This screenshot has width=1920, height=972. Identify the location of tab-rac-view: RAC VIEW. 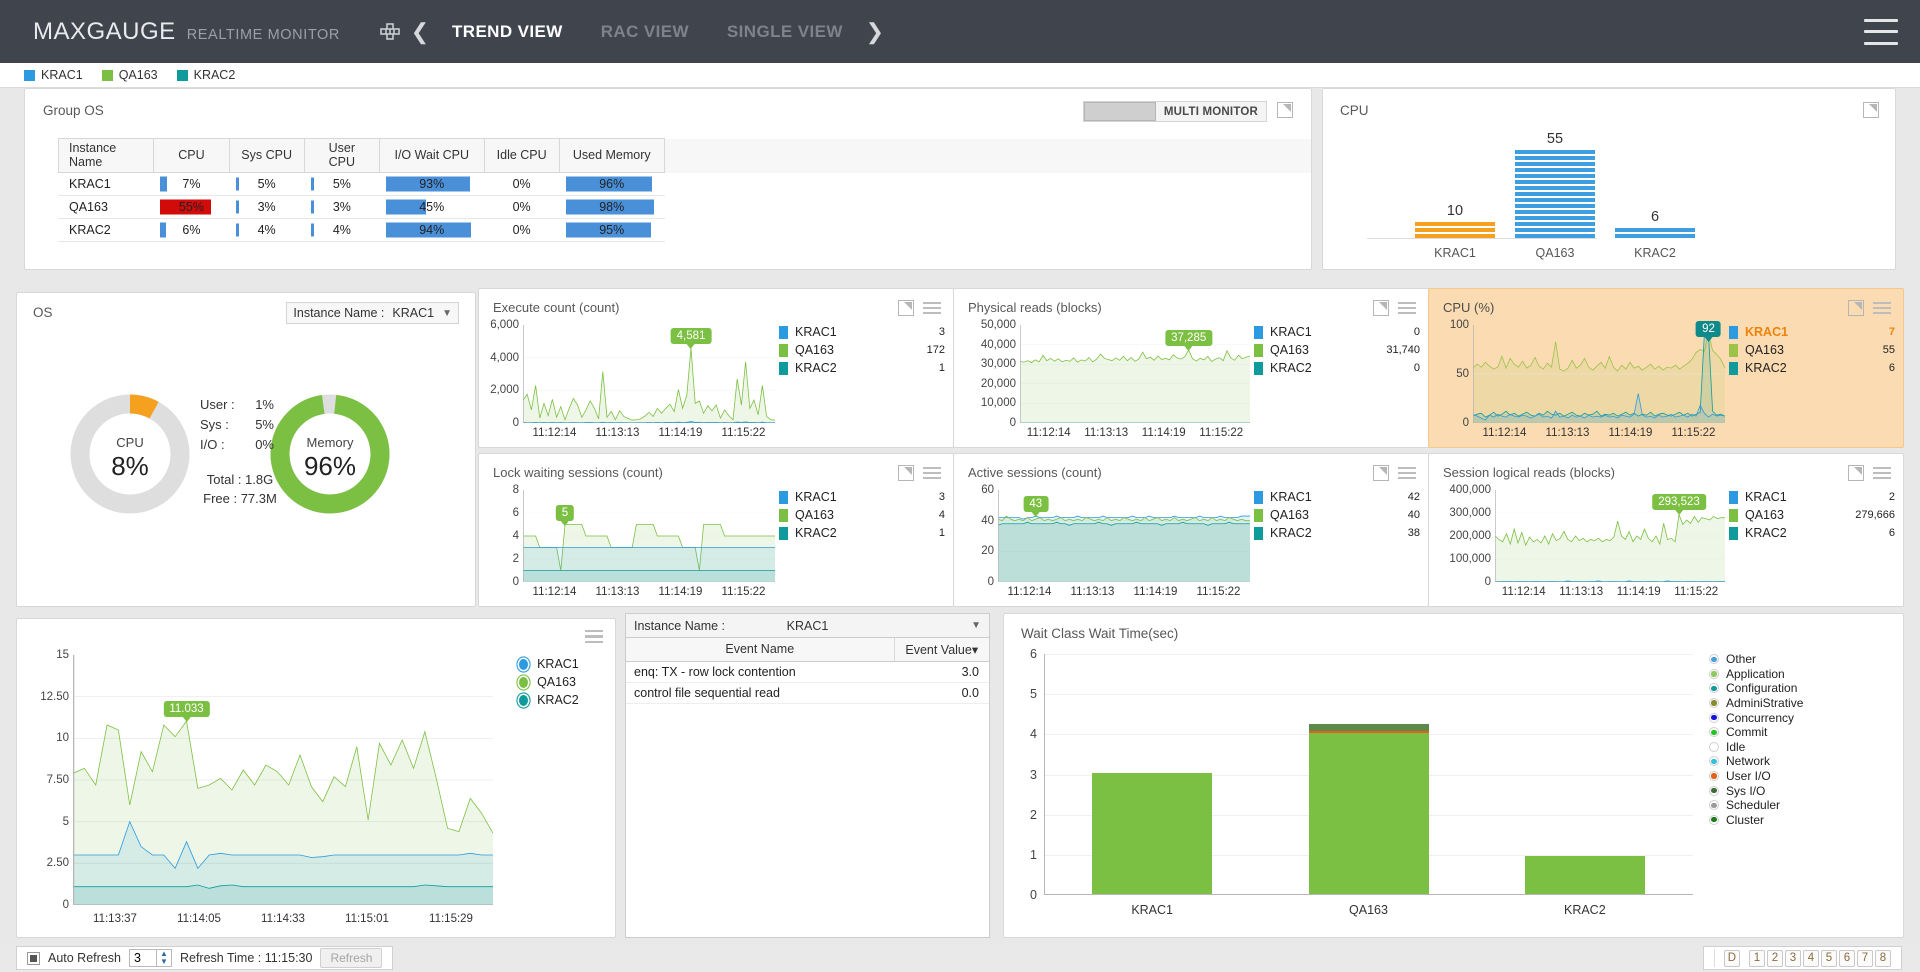
(645, 32).